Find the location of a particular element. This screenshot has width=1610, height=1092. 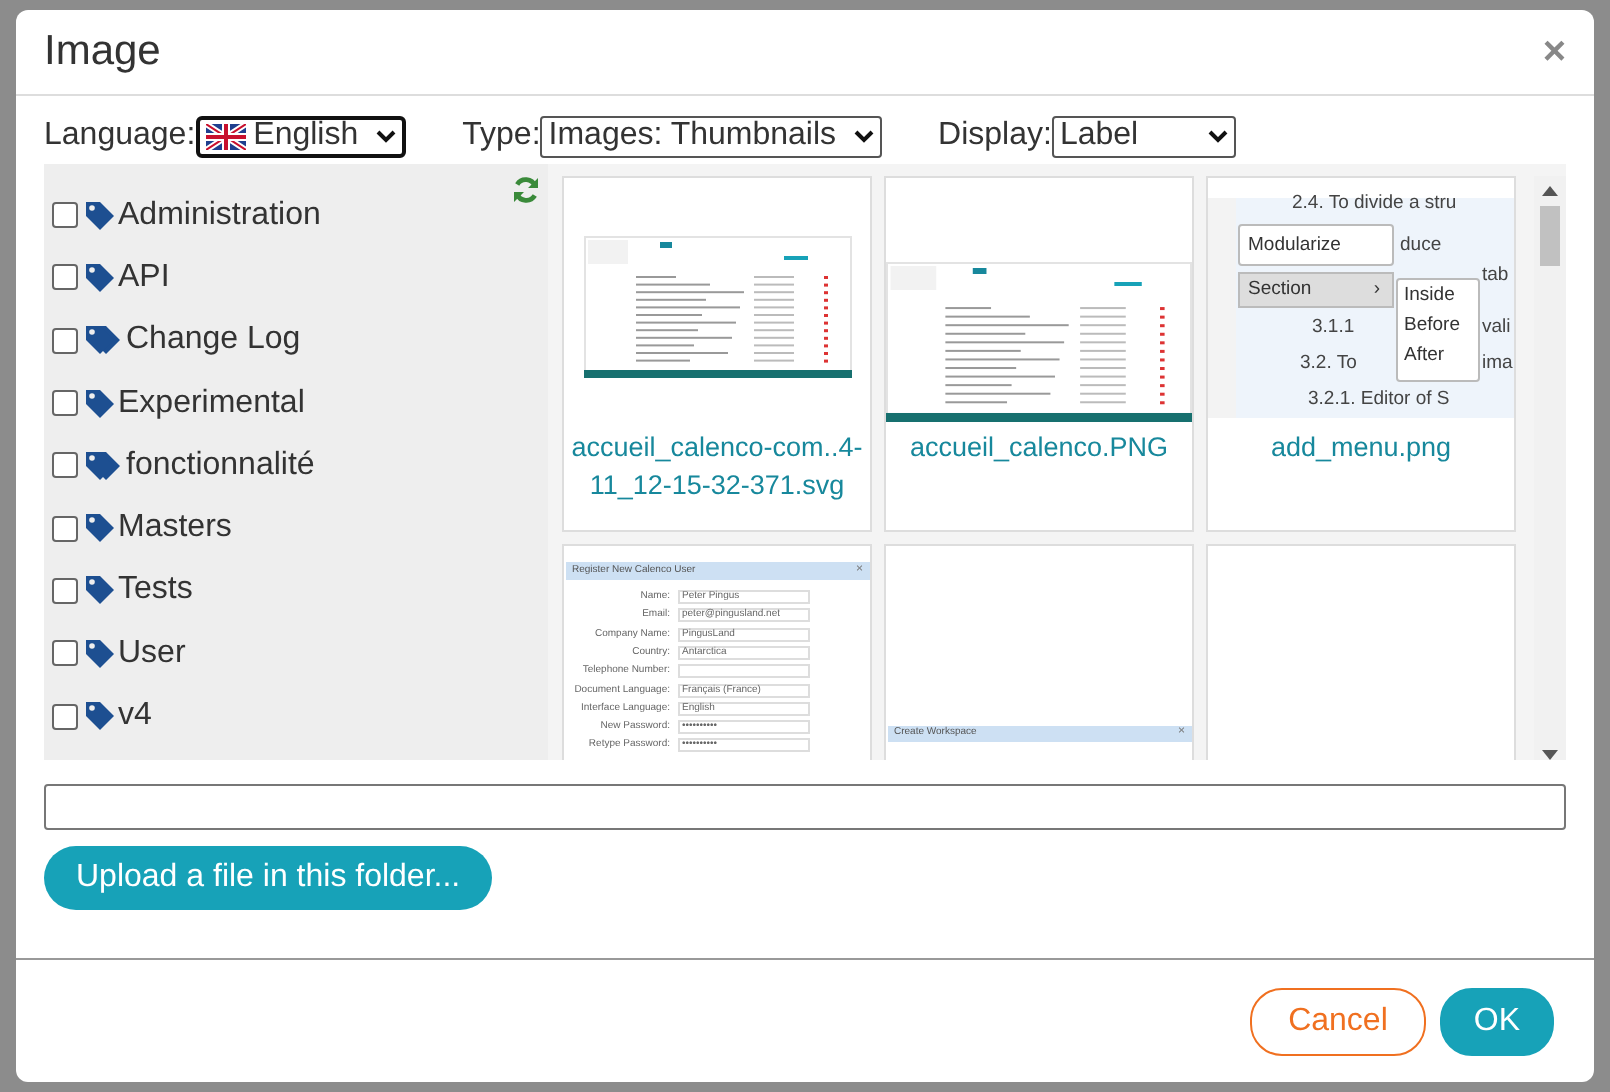

text: vali is located at coordinates (1496, 327).